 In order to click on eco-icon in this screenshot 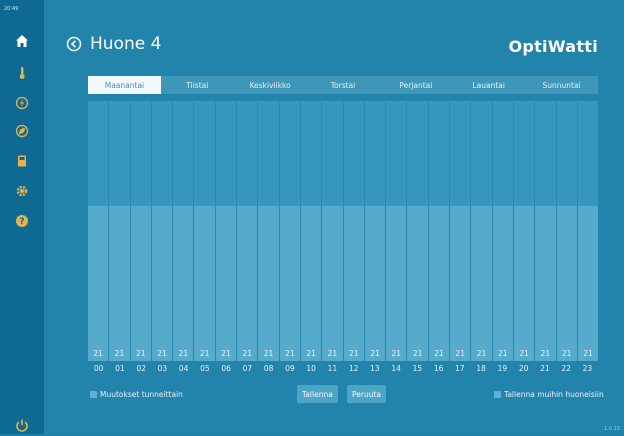, I will do `click(22, 131)`.